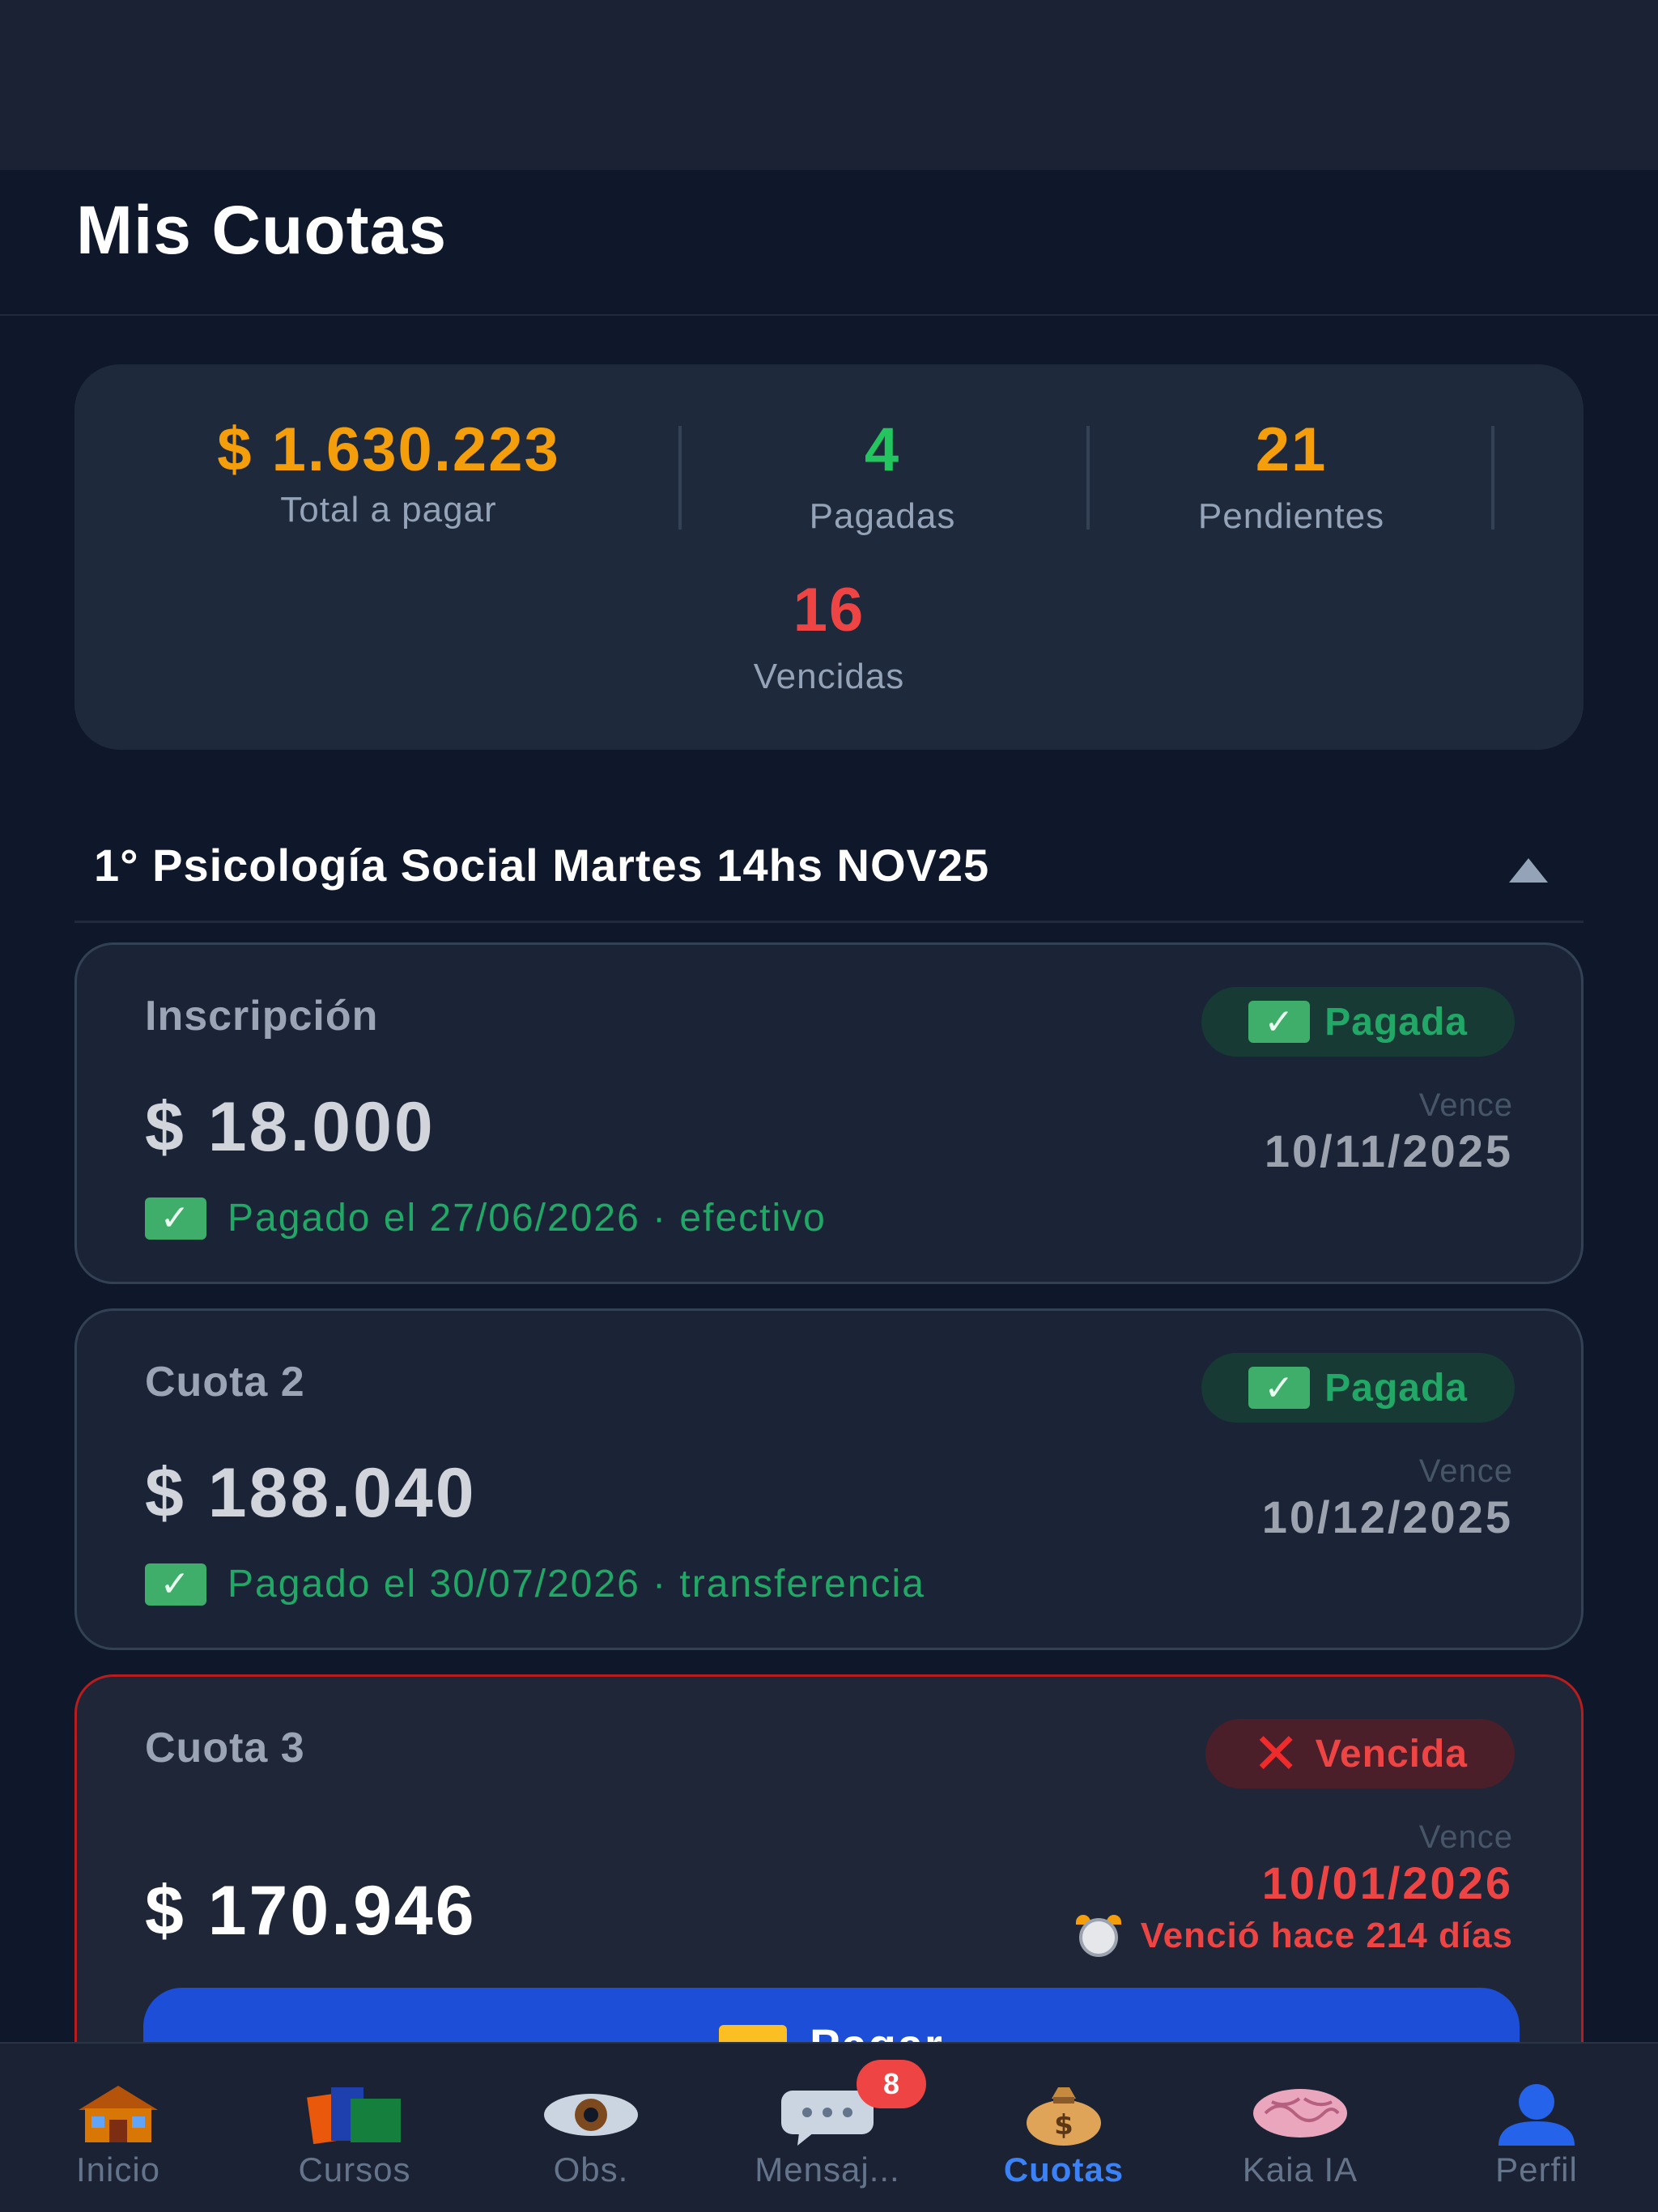 The image size is (1658, 2212). Describe the element at coordinates (591, 2169) in the screenshot. I see `tab-label: Obs.` at that location.